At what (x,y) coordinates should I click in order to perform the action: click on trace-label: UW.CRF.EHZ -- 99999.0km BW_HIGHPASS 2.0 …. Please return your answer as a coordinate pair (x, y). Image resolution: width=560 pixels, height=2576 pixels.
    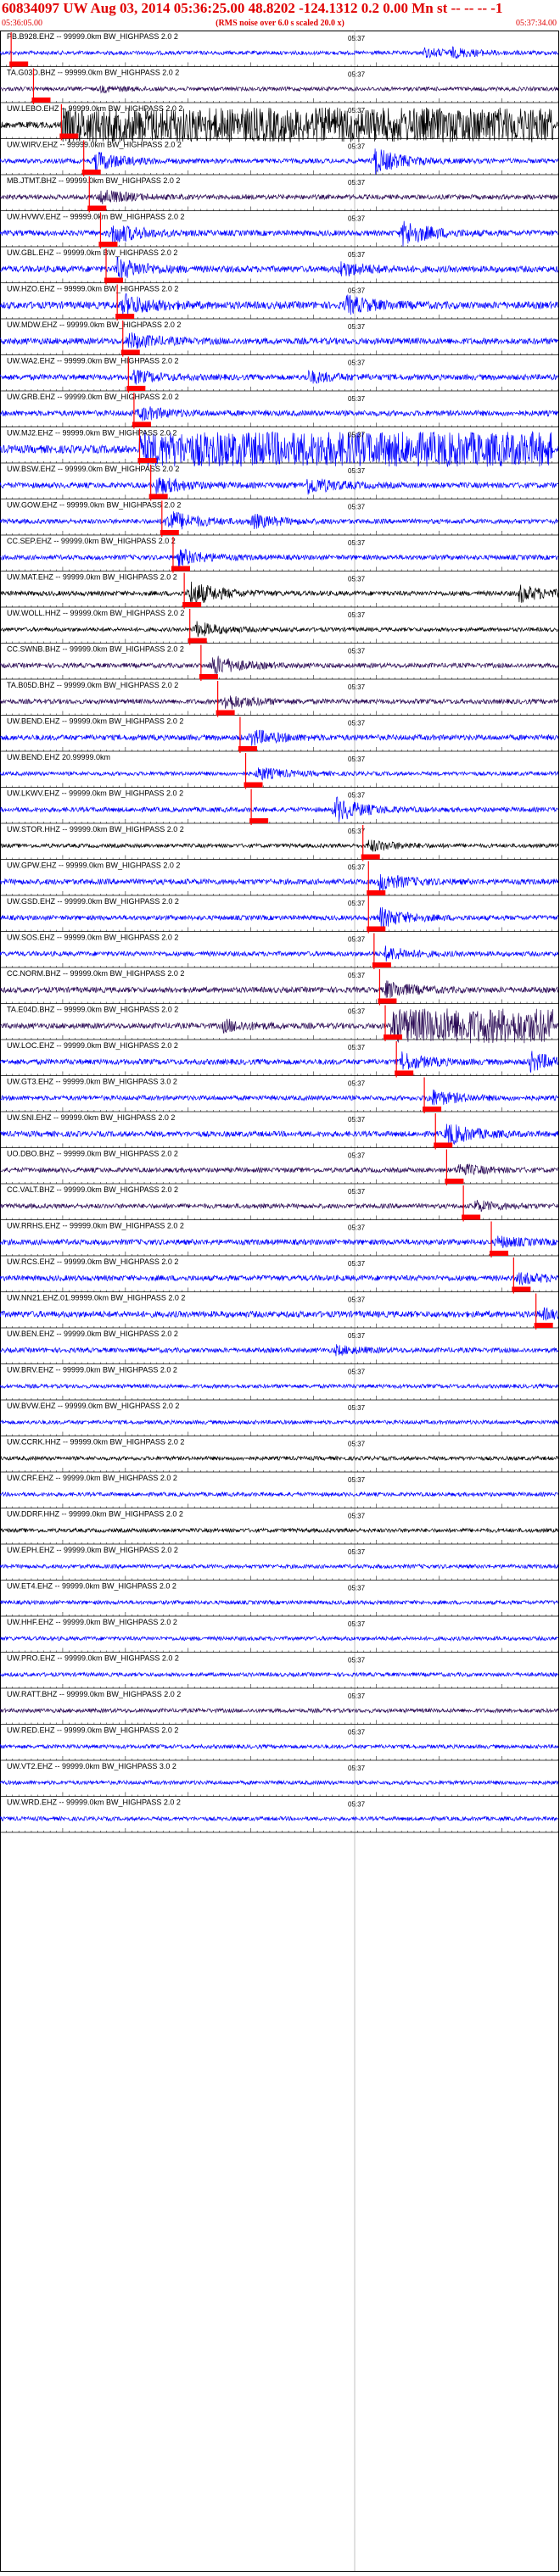
    Looking at the image, I should click on (92, 1478).